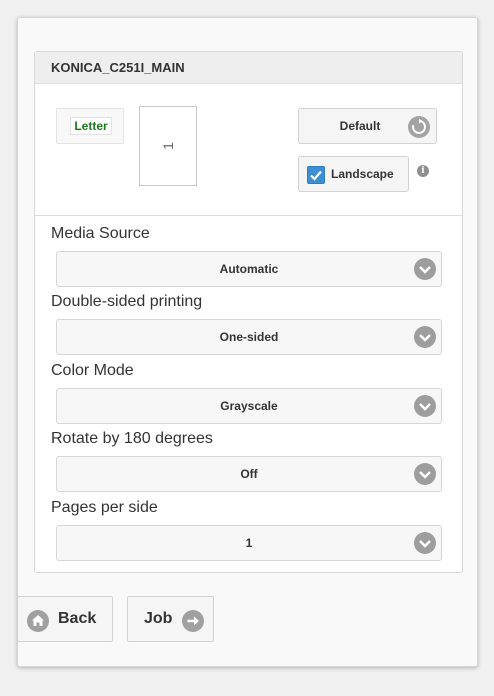 The width and height of the screenshot is (494, 696). I want to click on page-preview: 1, so click(168, 146).